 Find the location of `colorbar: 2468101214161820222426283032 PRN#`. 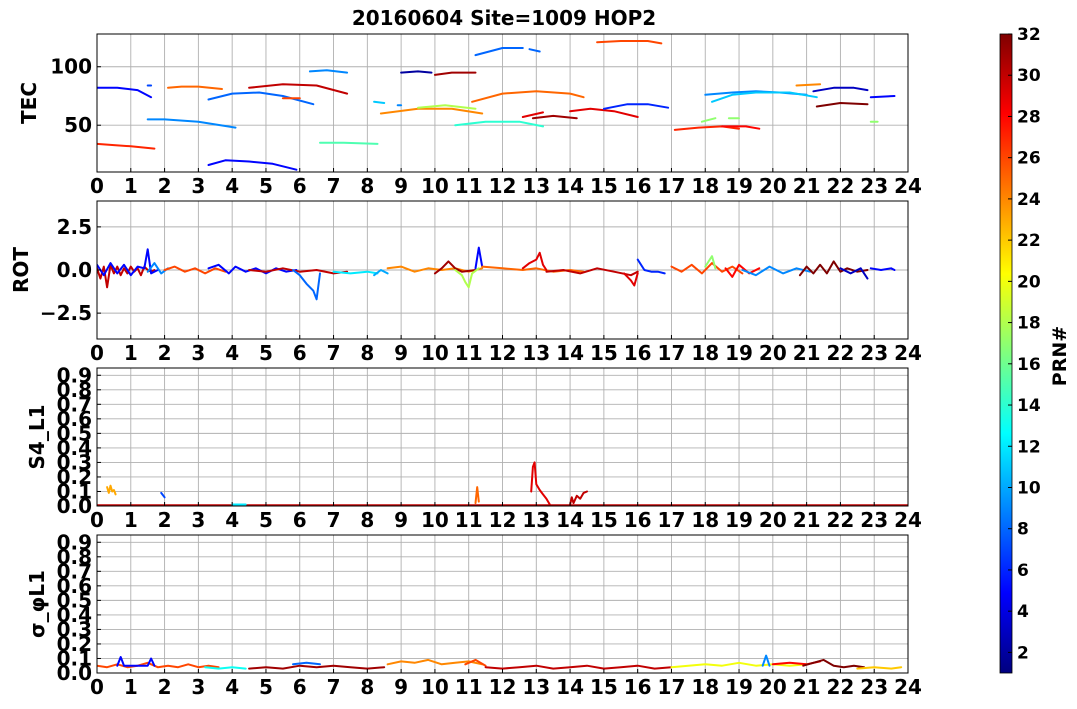

colorbar: 2468101214161820222426283032 PRN# is located at coordinates (1035, 349).